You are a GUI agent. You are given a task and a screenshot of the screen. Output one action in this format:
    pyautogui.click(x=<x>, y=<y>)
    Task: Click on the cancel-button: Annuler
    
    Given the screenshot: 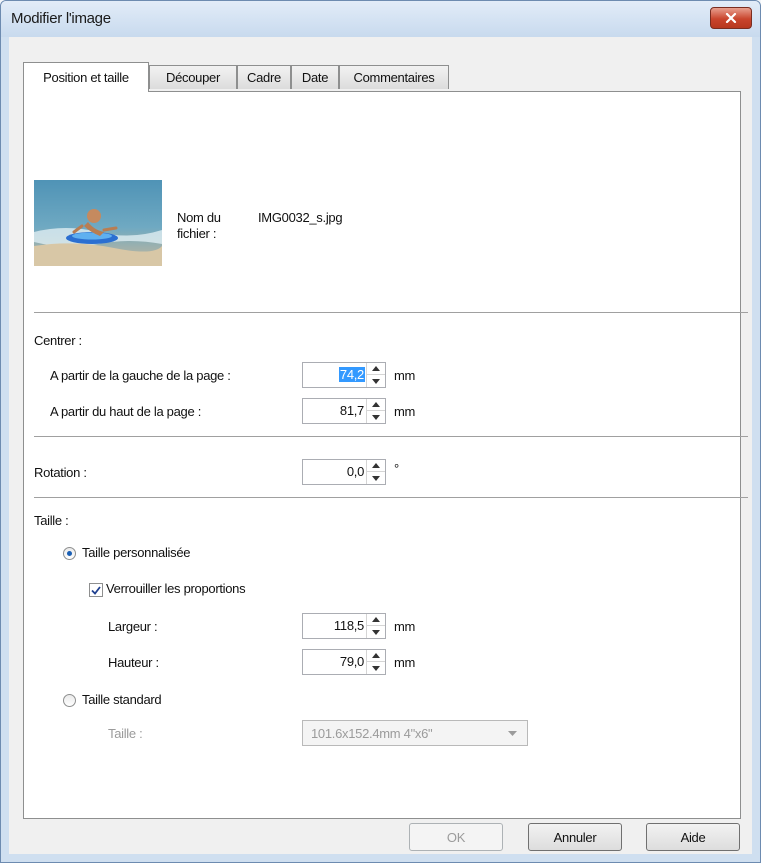 What is the action you would take?
    pyautogui.click(x=575, y=837)
    